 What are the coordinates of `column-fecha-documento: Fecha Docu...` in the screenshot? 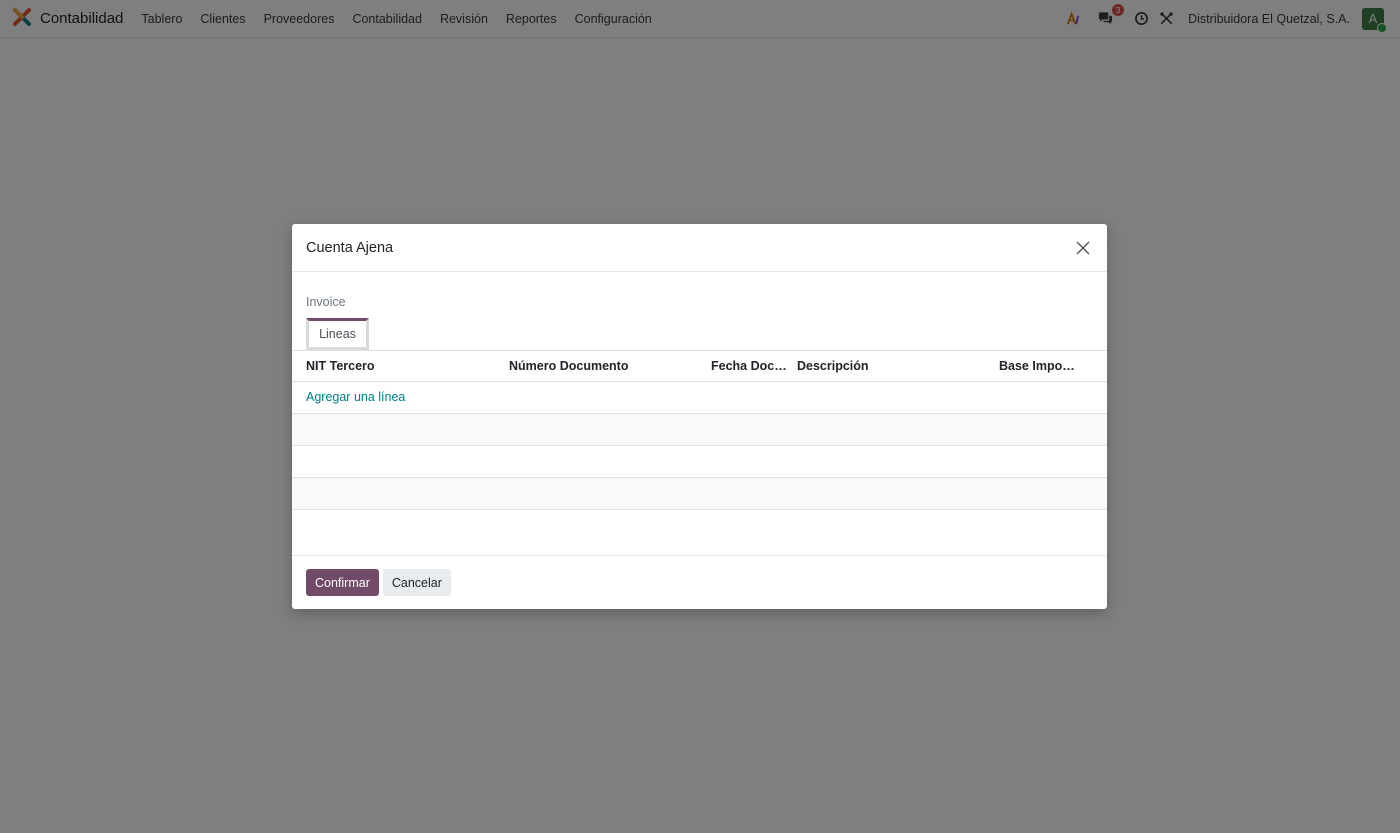 It's located at (750, 366).